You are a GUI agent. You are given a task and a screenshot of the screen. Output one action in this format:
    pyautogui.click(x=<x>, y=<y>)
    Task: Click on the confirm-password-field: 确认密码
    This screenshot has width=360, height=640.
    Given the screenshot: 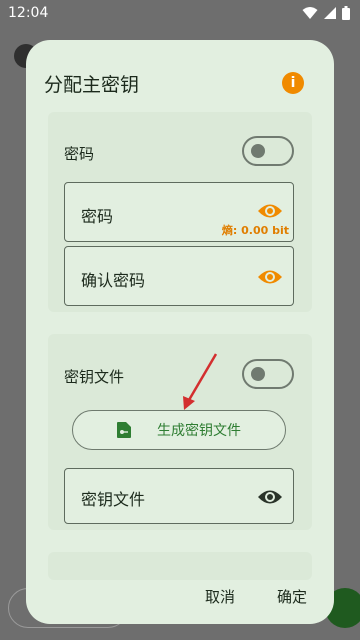 What is the action you would take?
    pyautogui.click(x=179, y=276)
    